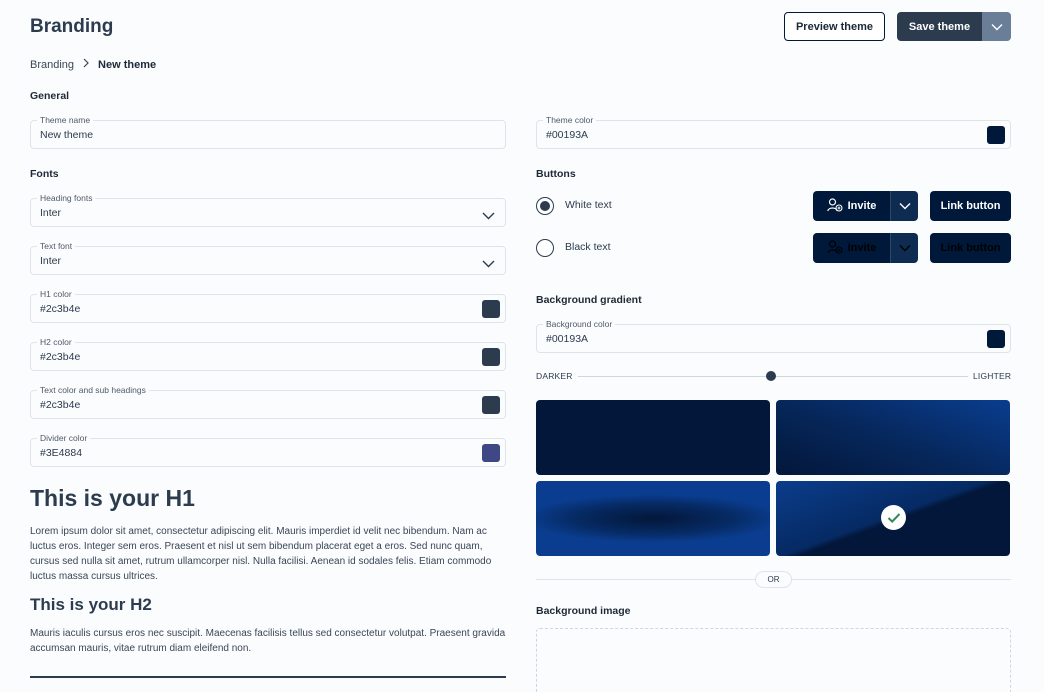 The image size is (1044, 692). What do you see at coordinates (56, 246) in the screenshot?
I see `text-font-label: Text font` at bounding box center [56, 246].